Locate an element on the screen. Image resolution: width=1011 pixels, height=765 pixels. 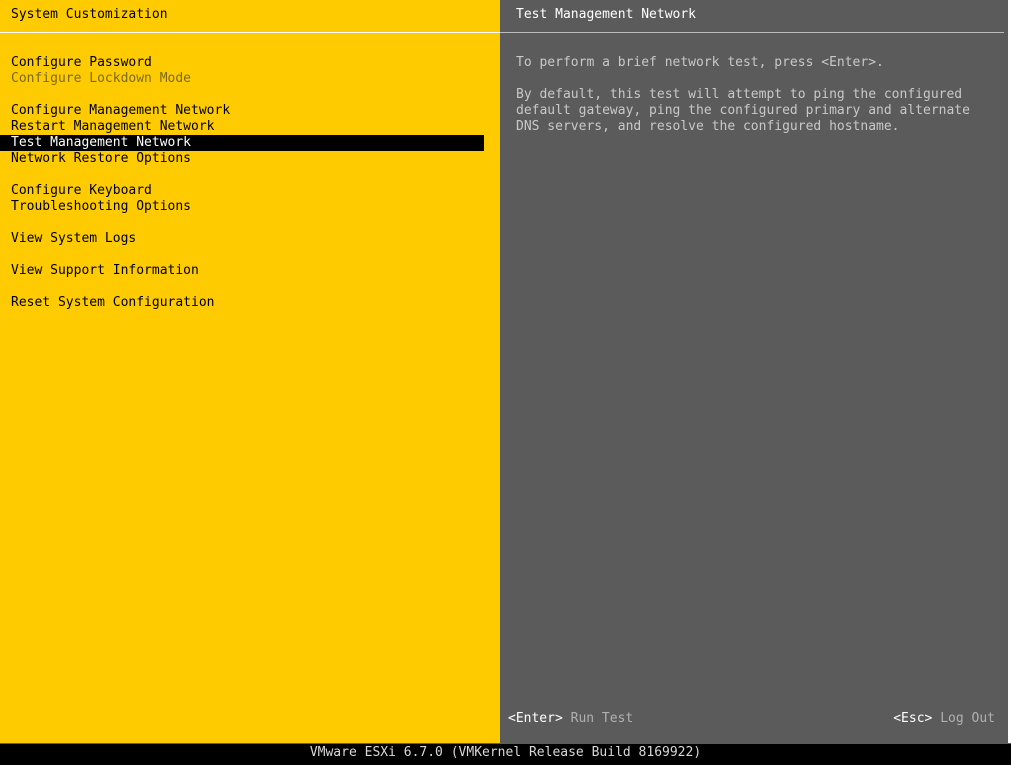
menu-item-restart-management-network: Restart Management Network is located at coordinates (242, 127).